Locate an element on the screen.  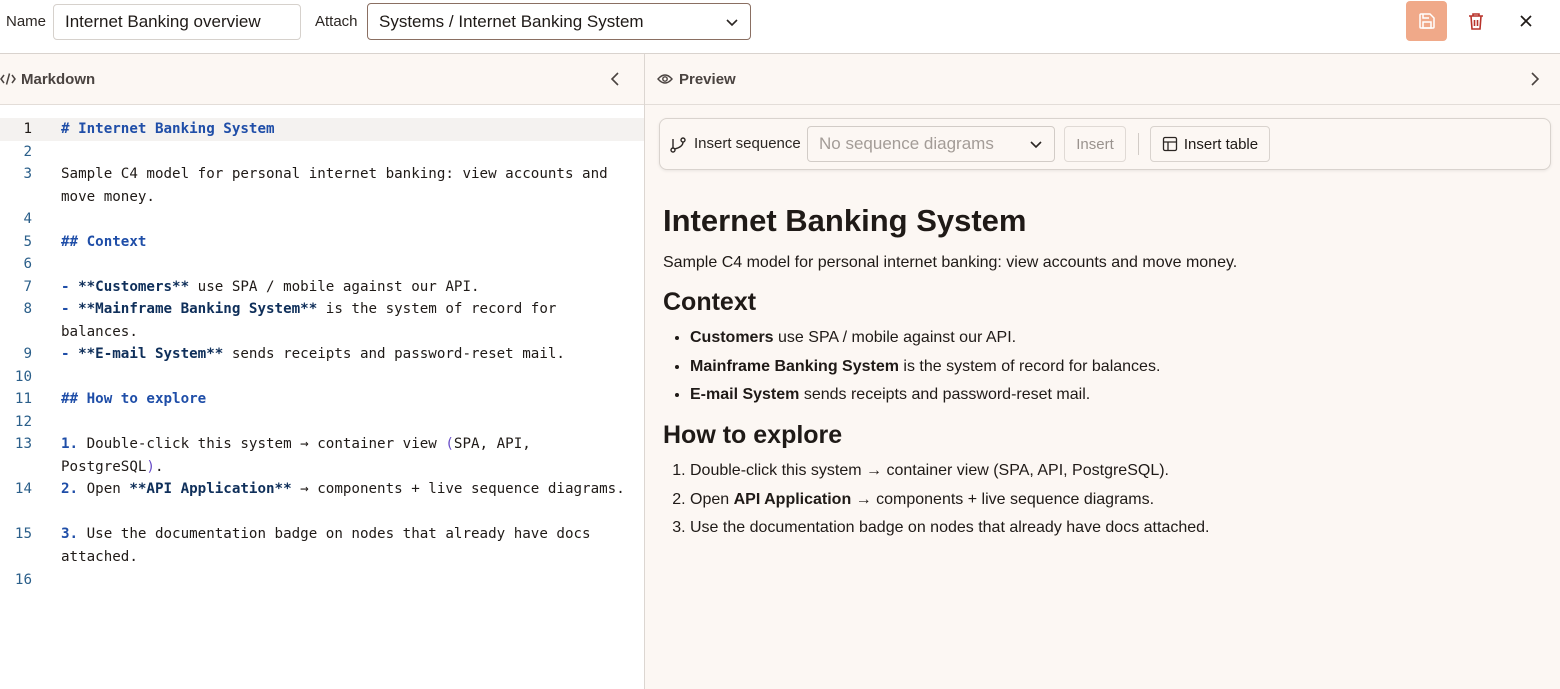
preview-pane-title: Preview is located at coordinates (707, 79).